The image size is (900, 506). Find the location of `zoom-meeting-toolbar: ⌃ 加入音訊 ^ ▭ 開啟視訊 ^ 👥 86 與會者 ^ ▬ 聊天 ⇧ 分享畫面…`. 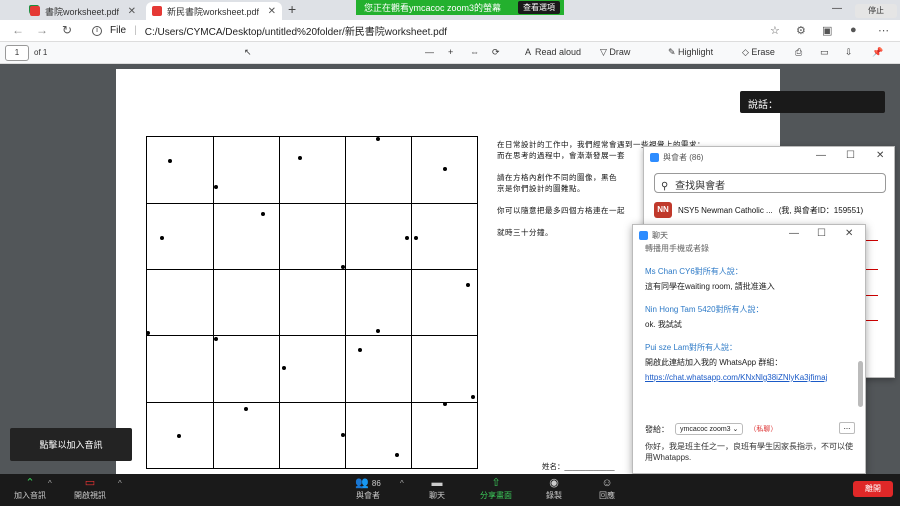

zoom-meeting-toolbar: ⌃ 加入音訊 ^ ▭ 開啟視訊 ^ 👥 86 與會者 ^ ▬ 聊天 ⇧ 分享畫面… is located at coordinates (450, 490).